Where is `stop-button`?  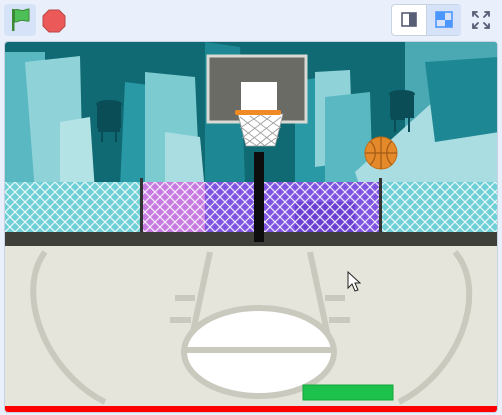 stop-button is located at coordinates (54, 20).